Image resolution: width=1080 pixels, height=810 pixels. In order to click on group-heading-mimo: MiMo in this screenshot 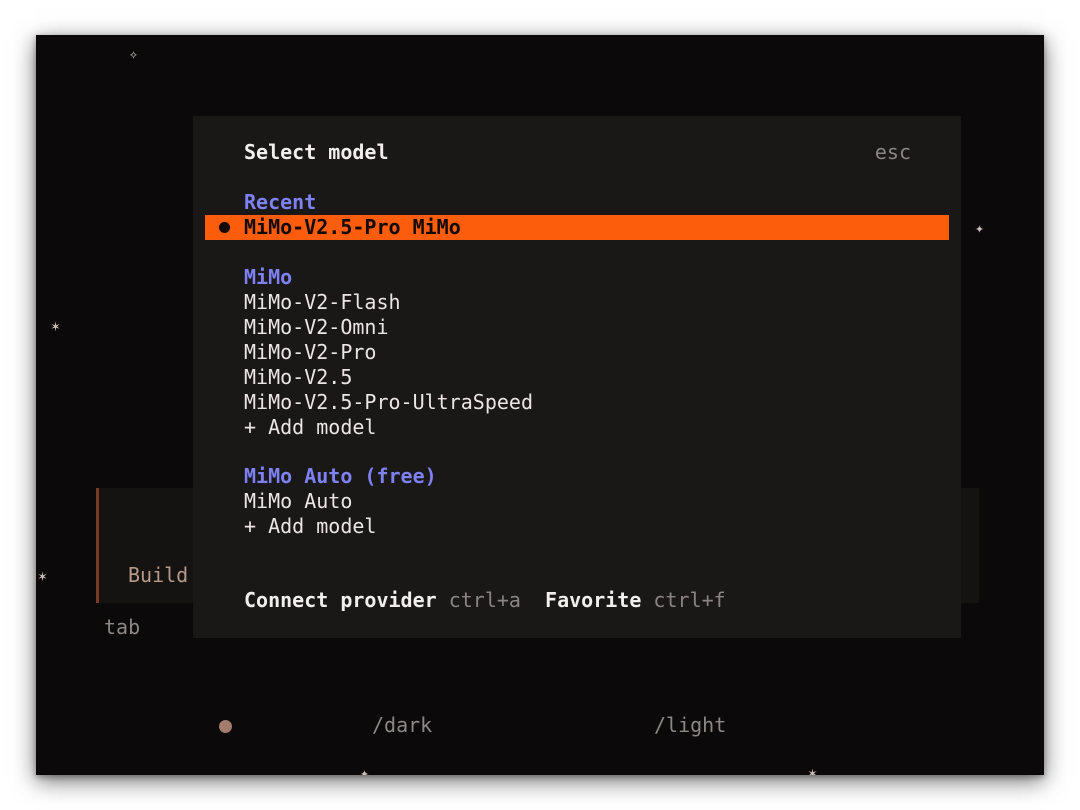, I will do `click(268, 277)`.